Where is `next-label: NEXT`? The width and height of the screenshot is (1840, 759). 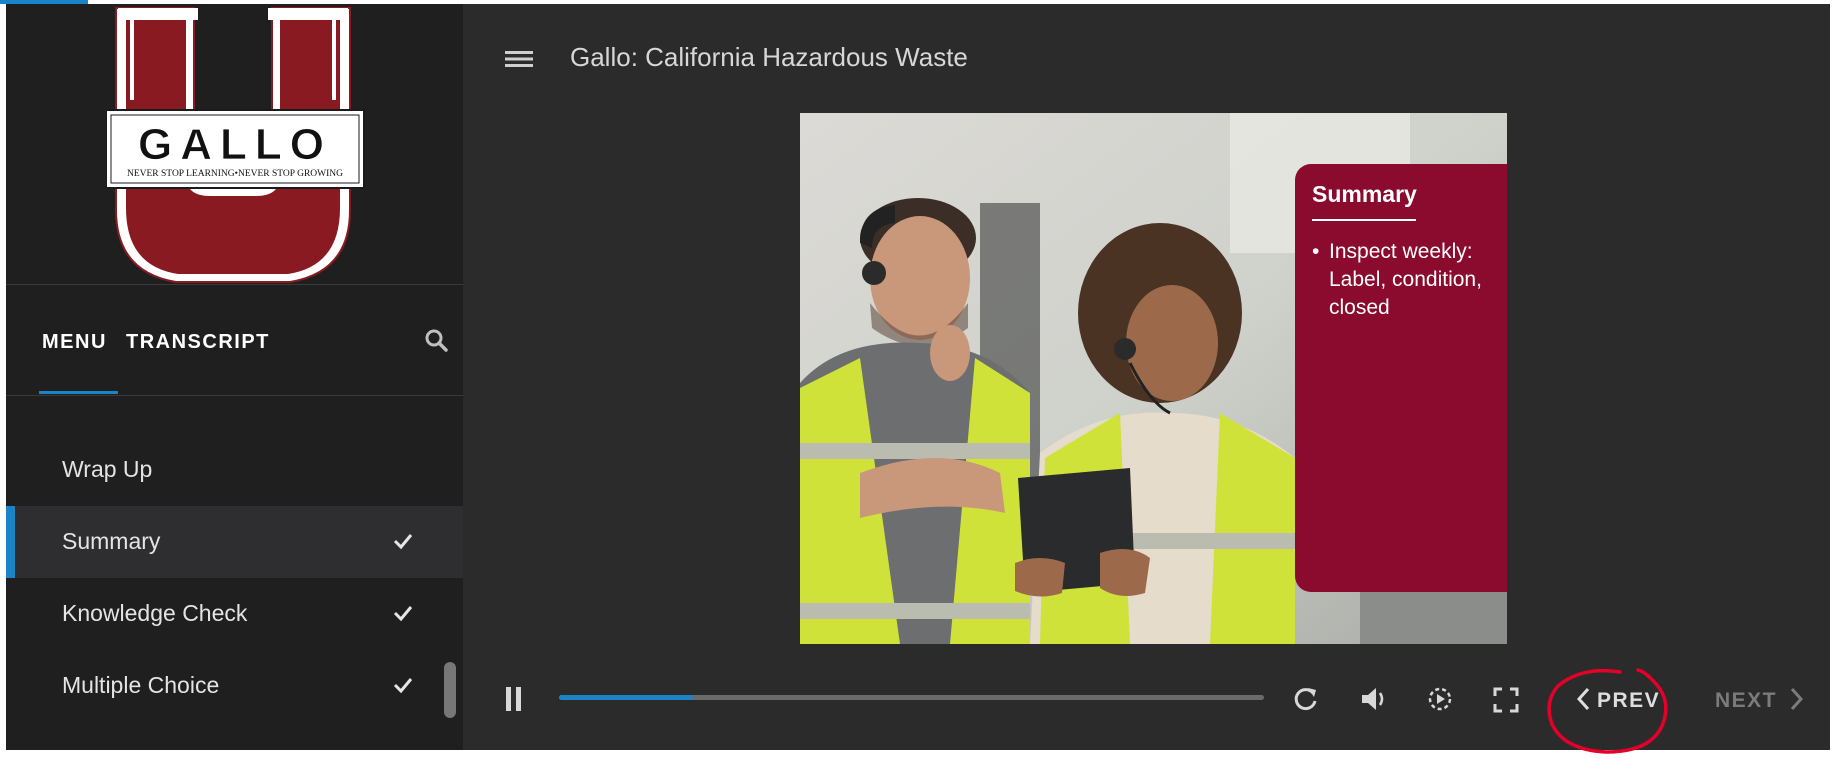
next-label: NEXT is located at coordinates (1746, 700).